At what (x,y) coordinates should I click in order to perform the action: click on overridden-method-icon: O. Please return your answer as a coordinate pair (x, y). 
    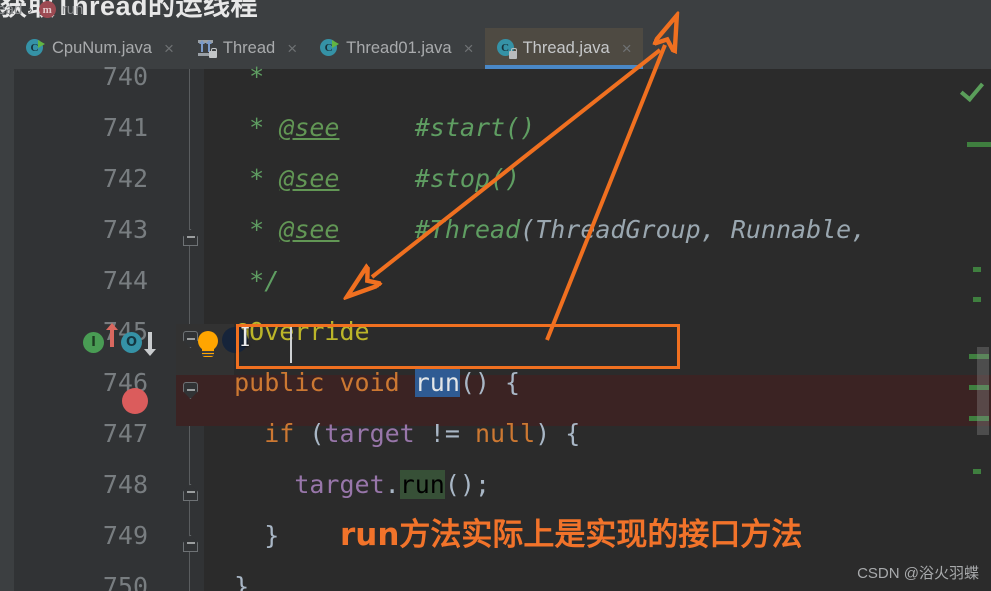
    Looking at the image, I should click on (131, 342).